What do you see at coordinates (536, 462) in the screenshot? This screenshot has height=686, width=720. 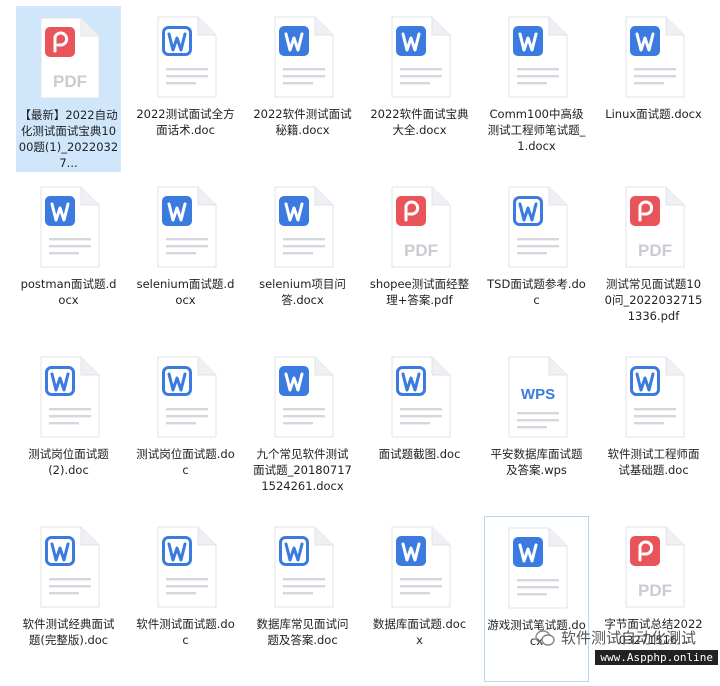 I see `file-name: 平安数据库面试题及答案.wps` at bounding box center [536, 462].